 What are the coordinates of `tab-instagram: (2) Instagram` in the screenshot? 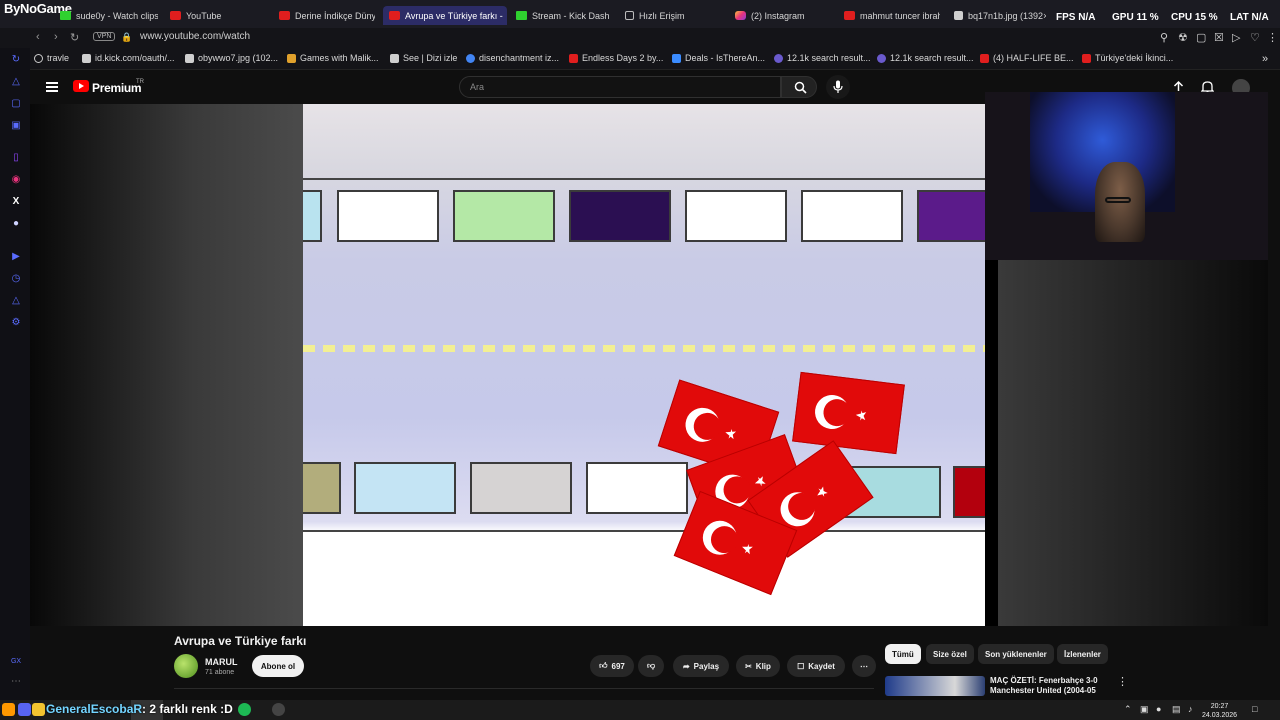 It's located at (780, 15).